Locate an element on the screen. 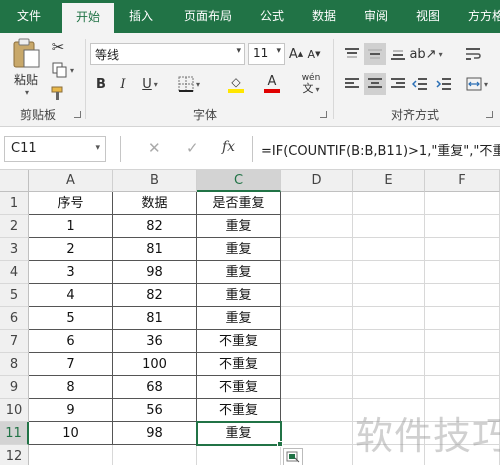 Image resolution: width=500 pixels, height=465 pixels. table-cell: 56 is located at coordinates (155, 410).